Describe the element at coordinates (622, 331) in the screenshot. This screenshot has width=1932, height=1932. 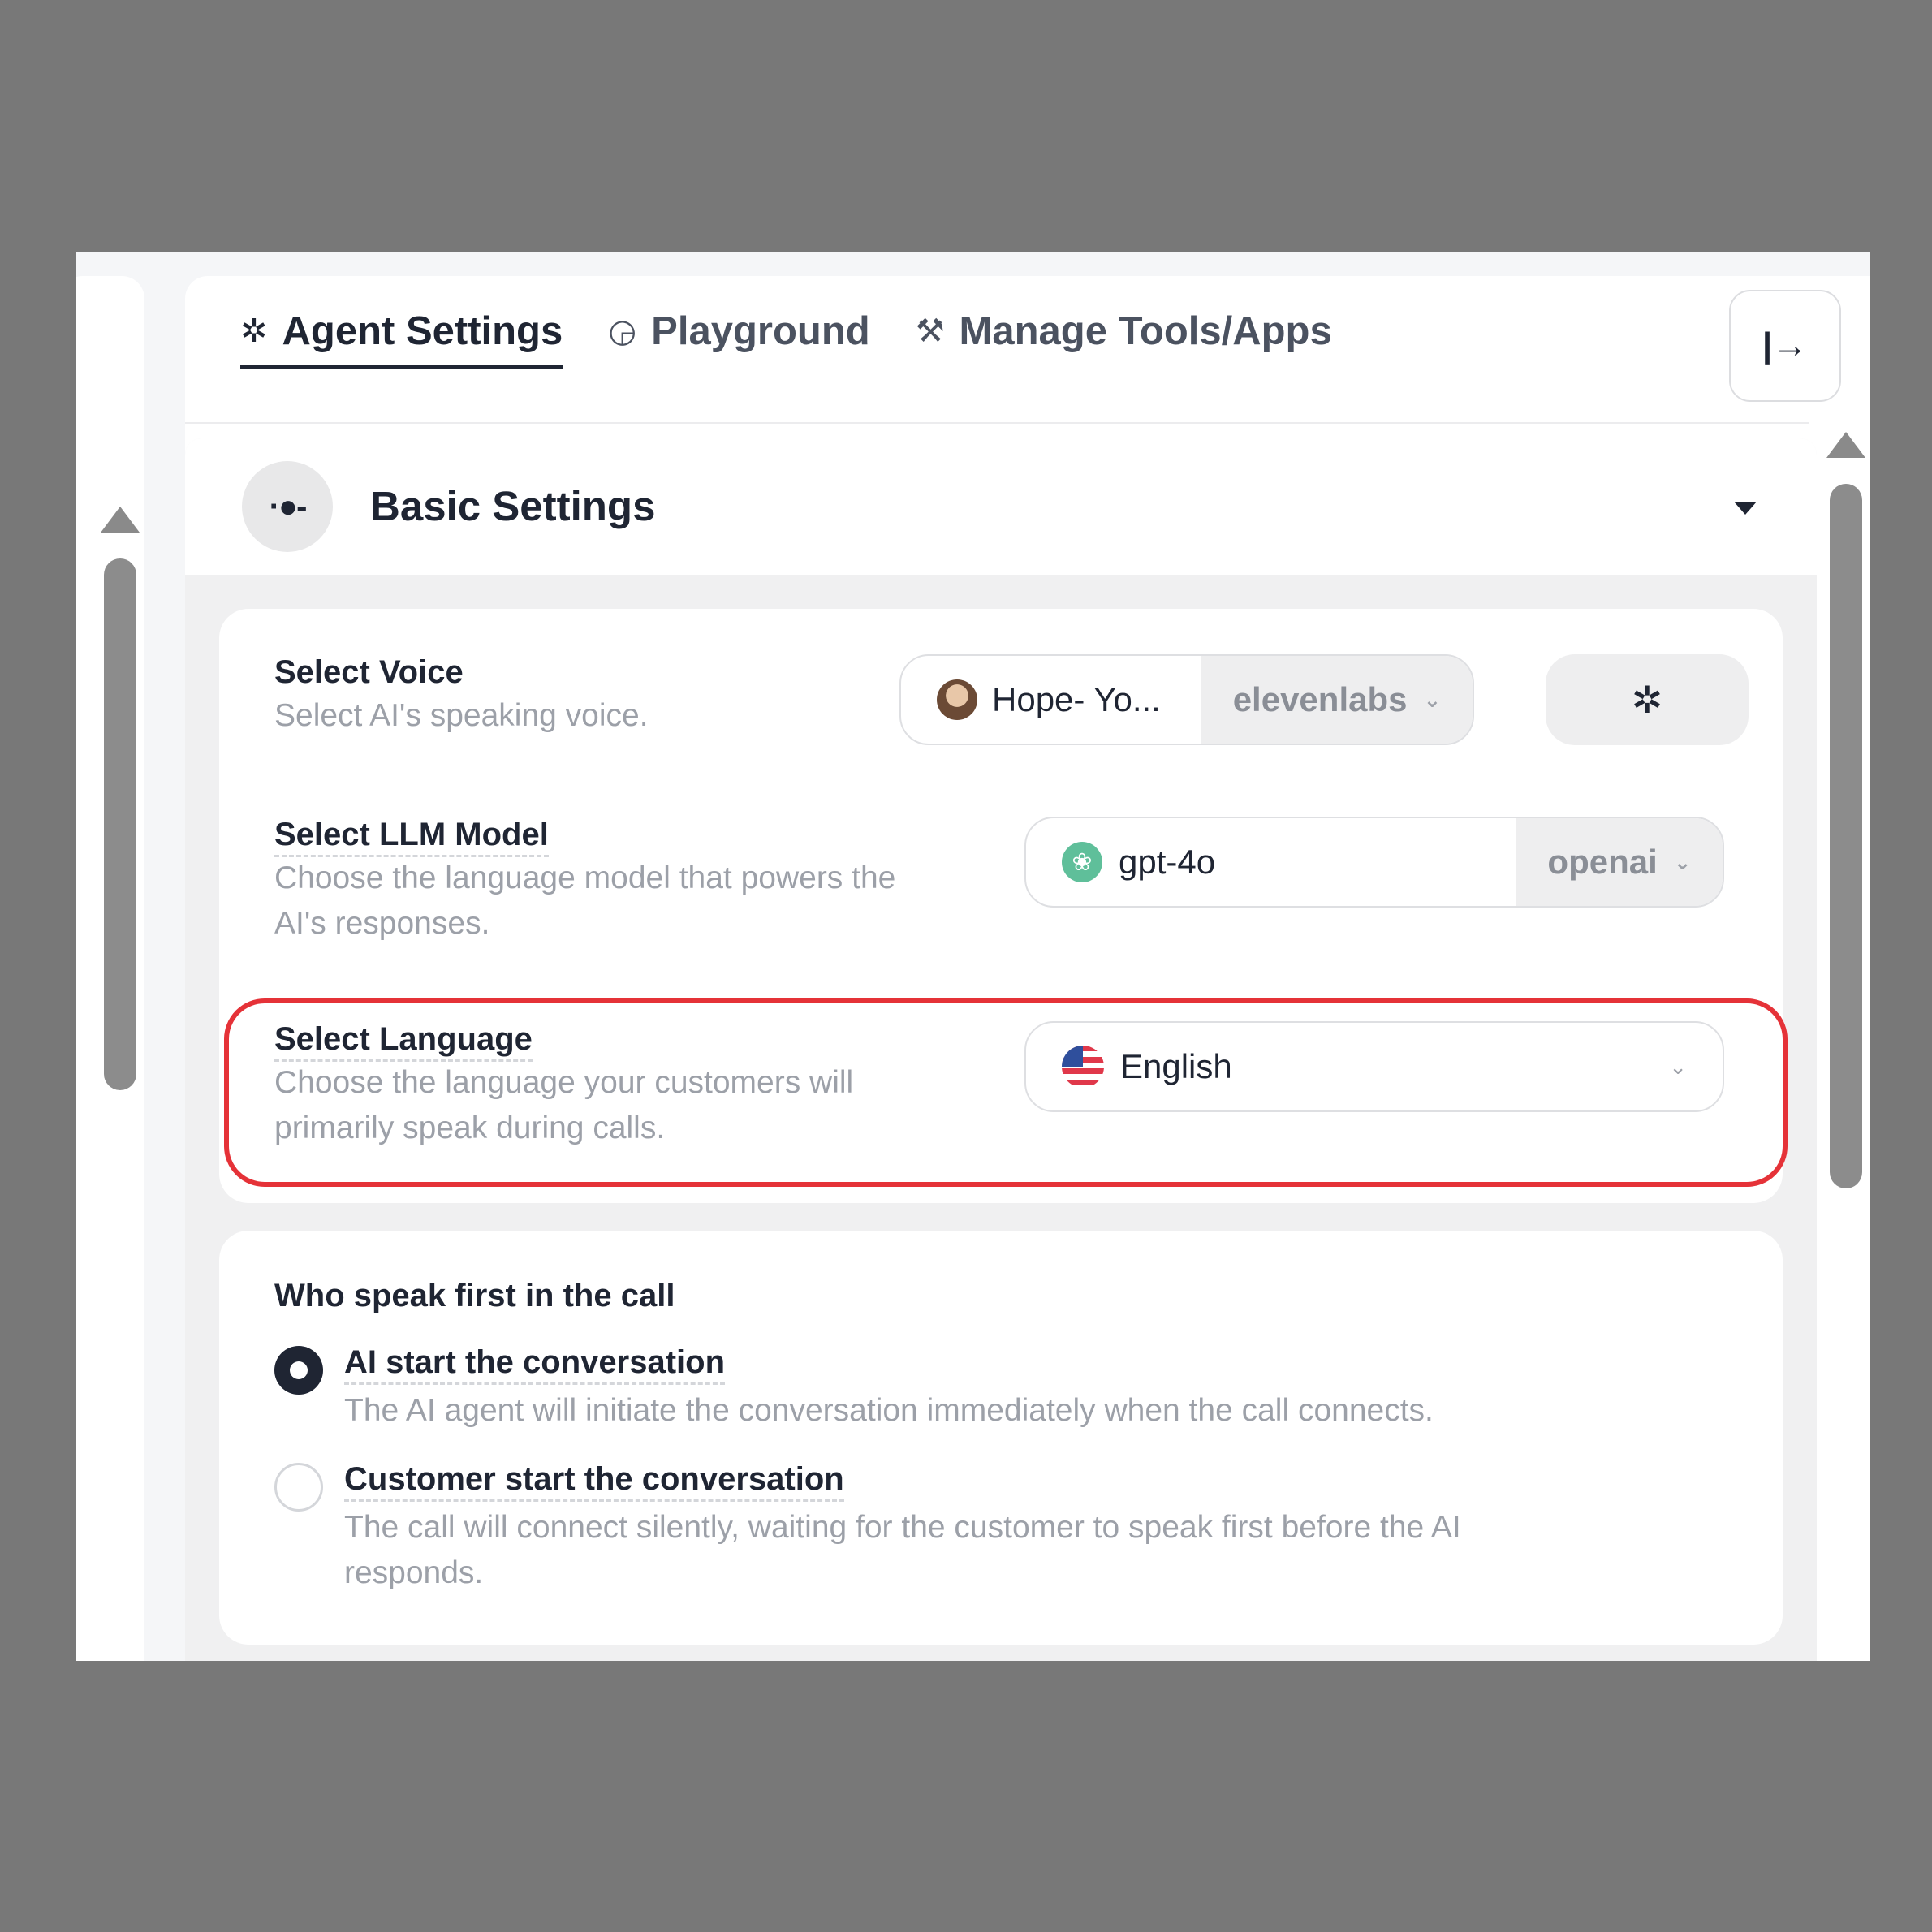
I see `playground-icon: ◶` at that location.